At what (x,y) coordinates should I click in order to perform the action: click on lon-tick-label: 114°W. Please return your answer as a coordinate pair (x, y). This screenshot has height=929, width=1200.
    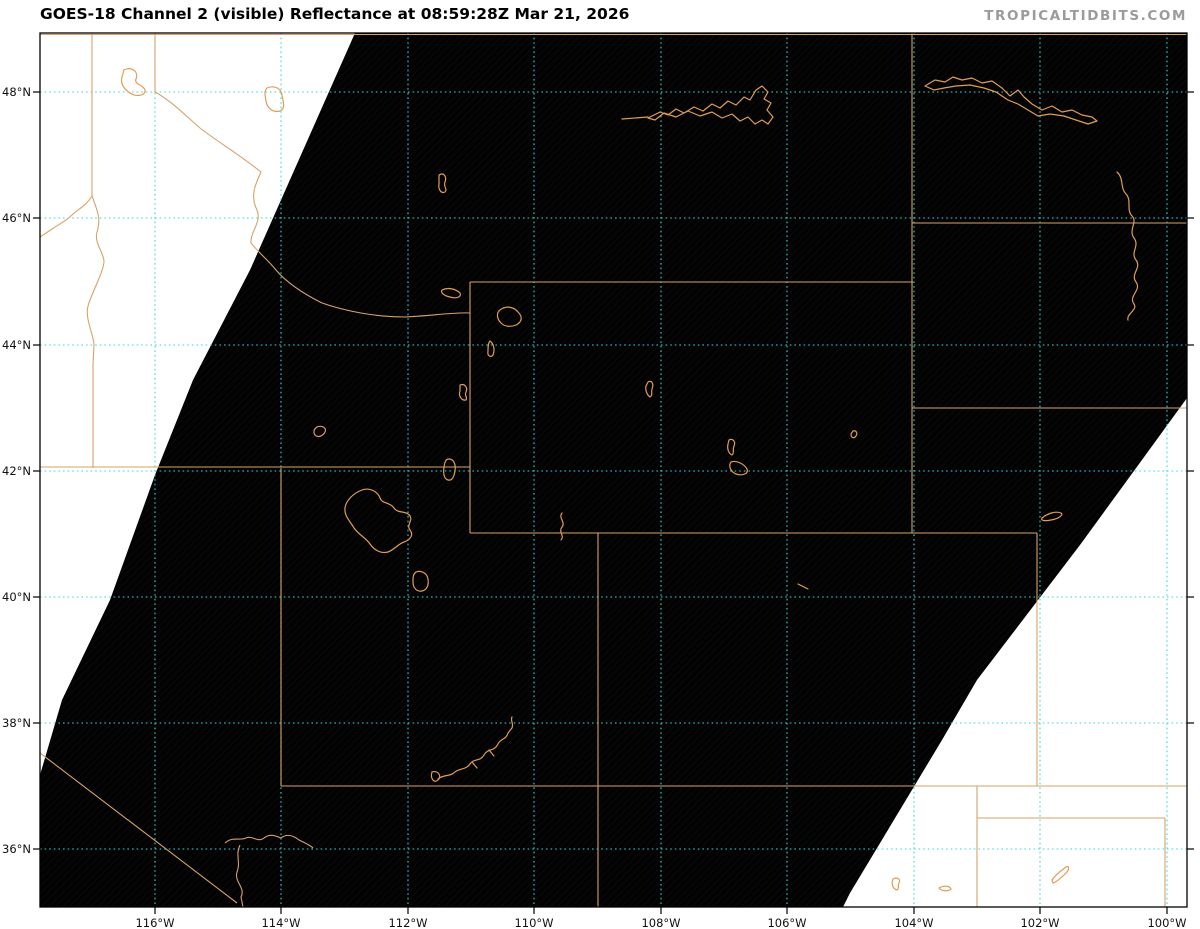
    Looking at the image, I should click on (281, 922).